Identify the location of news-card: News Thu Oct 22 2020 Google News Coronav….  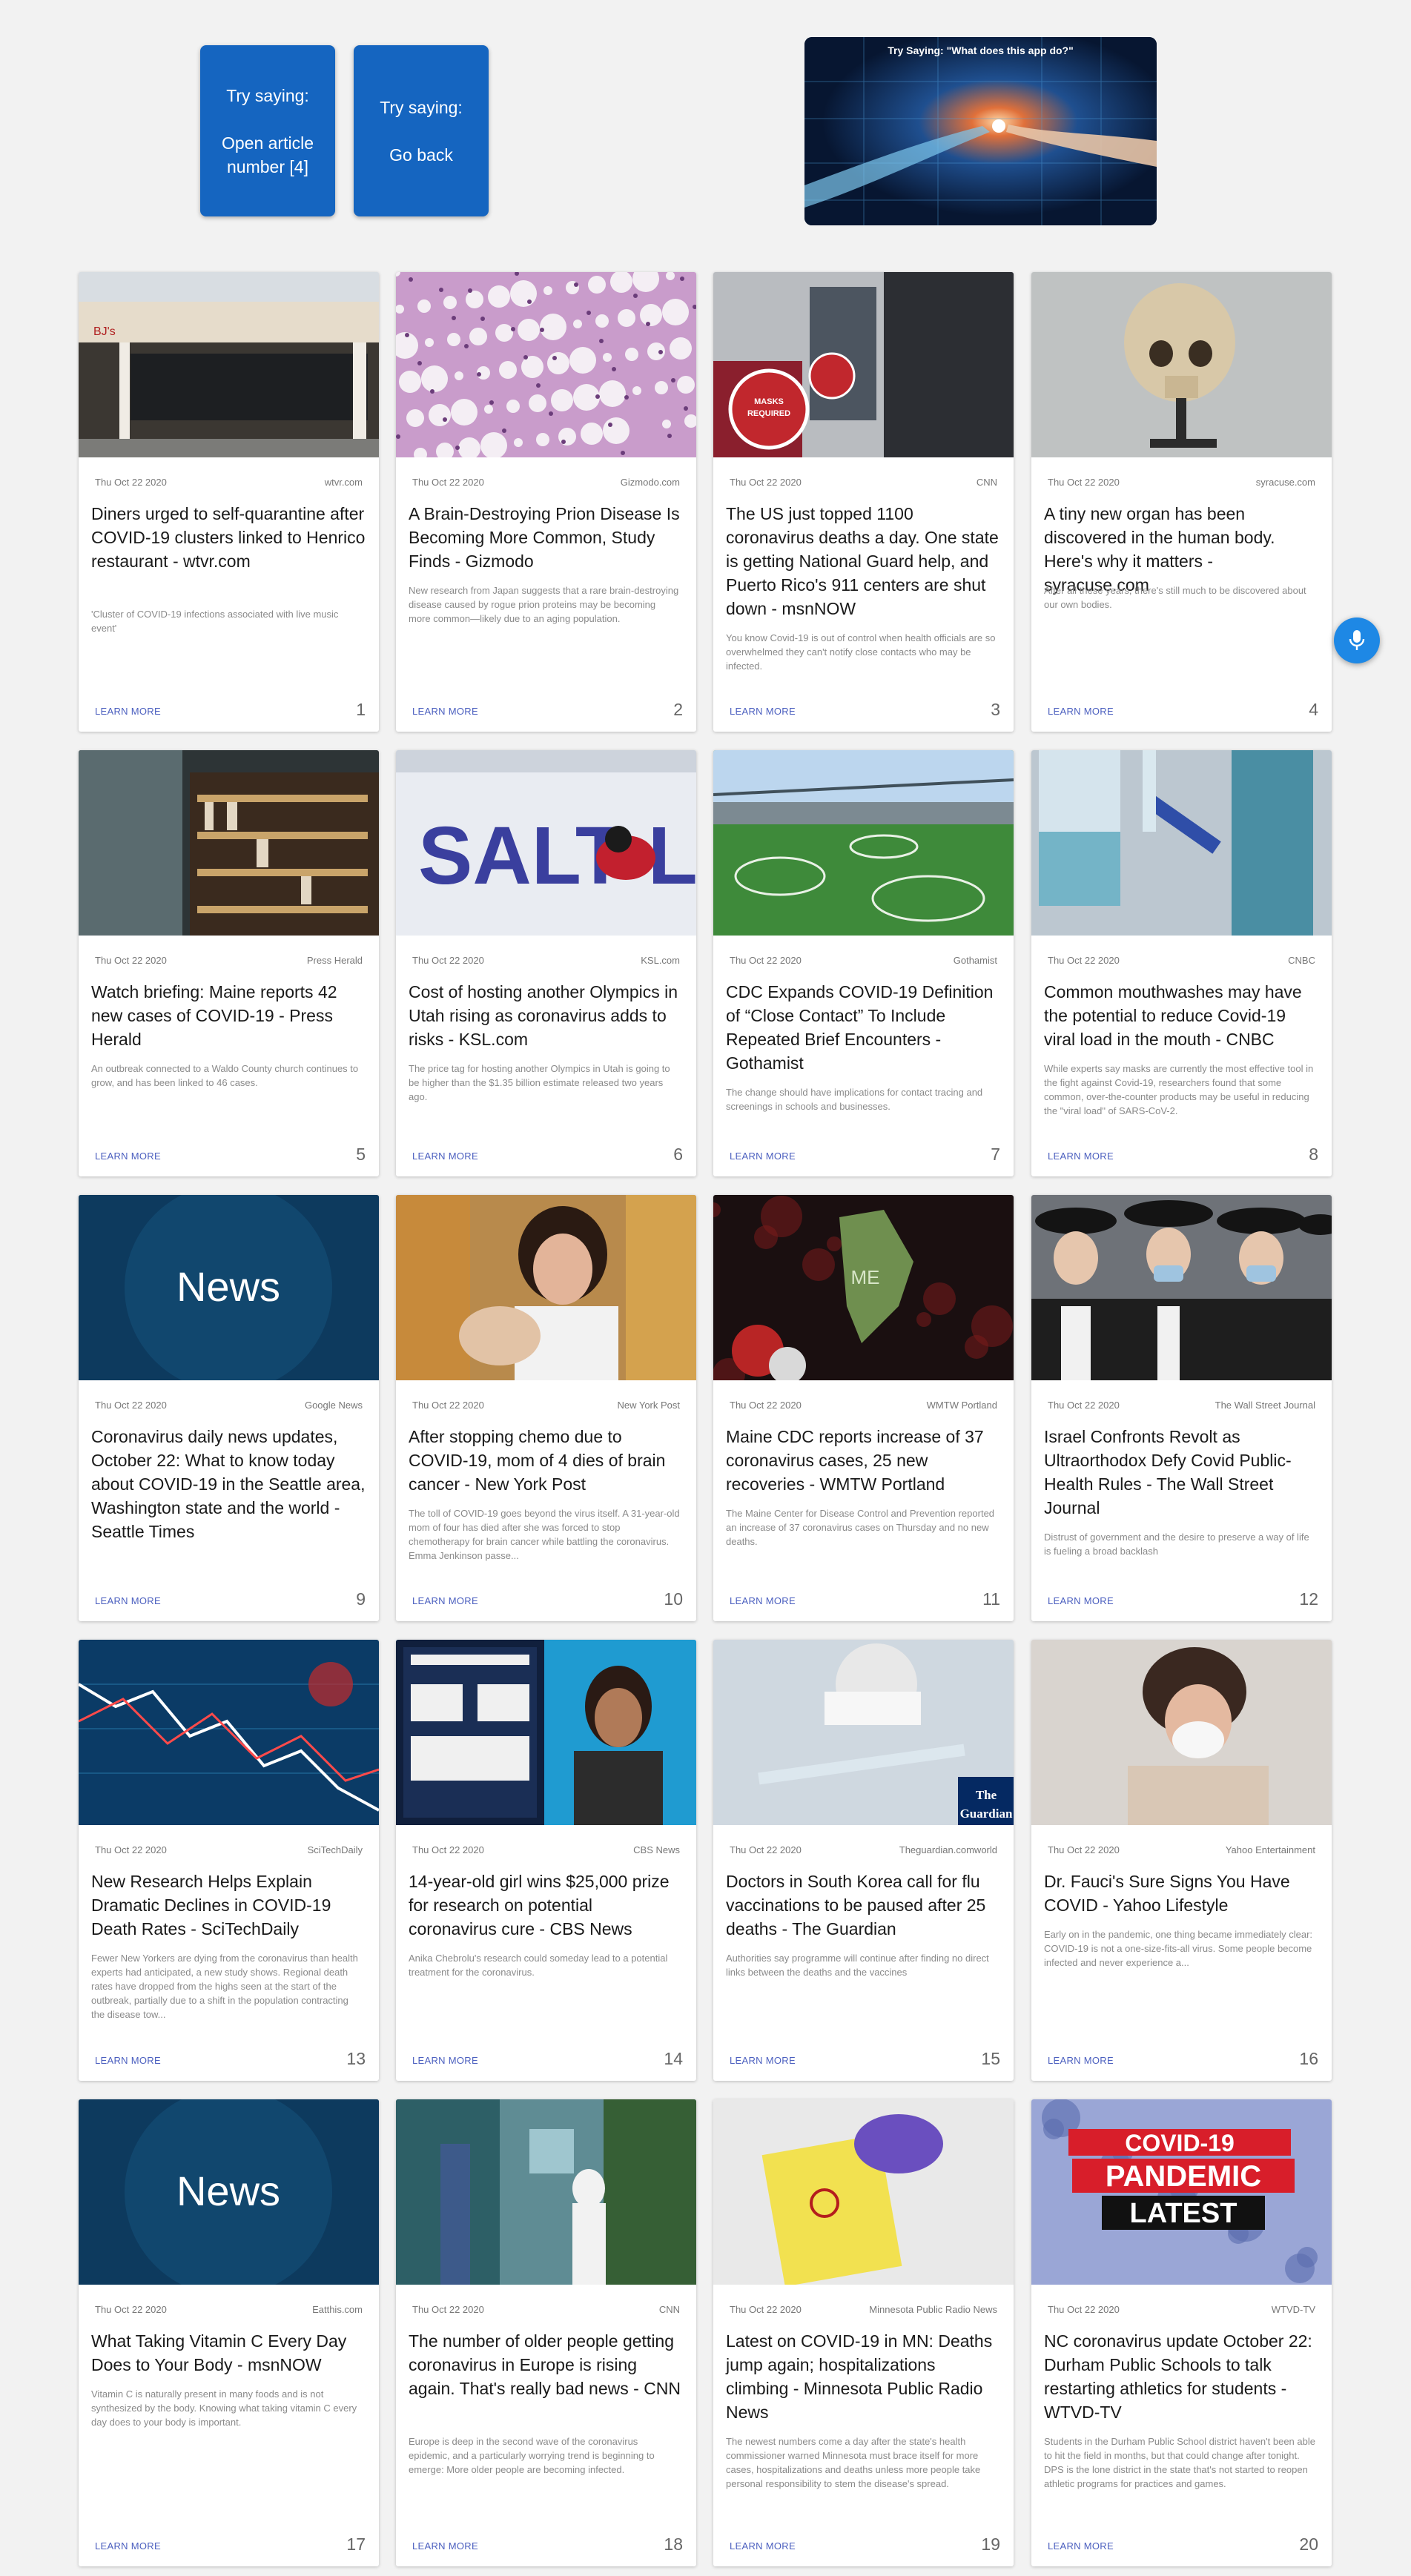
(229, 1408).